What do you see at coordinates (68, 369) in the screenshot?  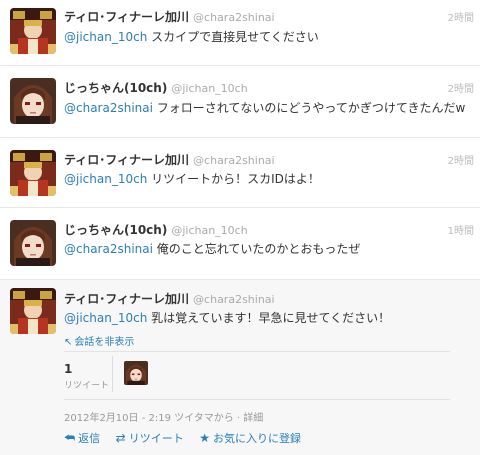 I see `retweet-count: 1` at bounding box center [68, 369].